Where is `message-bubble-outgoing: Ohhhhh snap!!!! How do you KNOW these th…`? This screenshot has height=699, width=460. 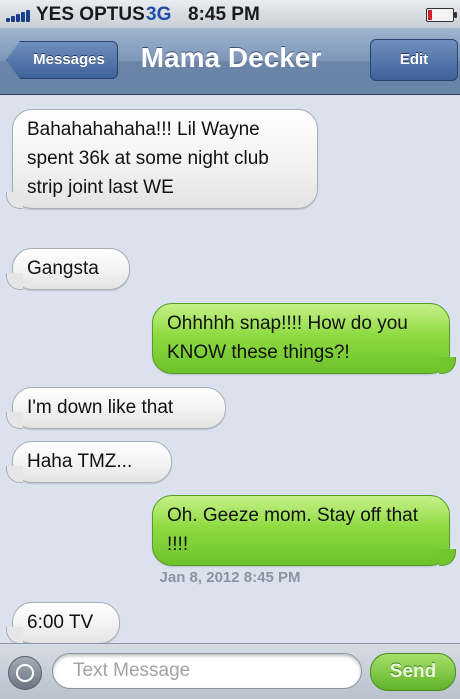 message-bubble-outgoing: Ohhhhh snap!!!! How do you KNOW these th… is located at coordinates (304, 338).